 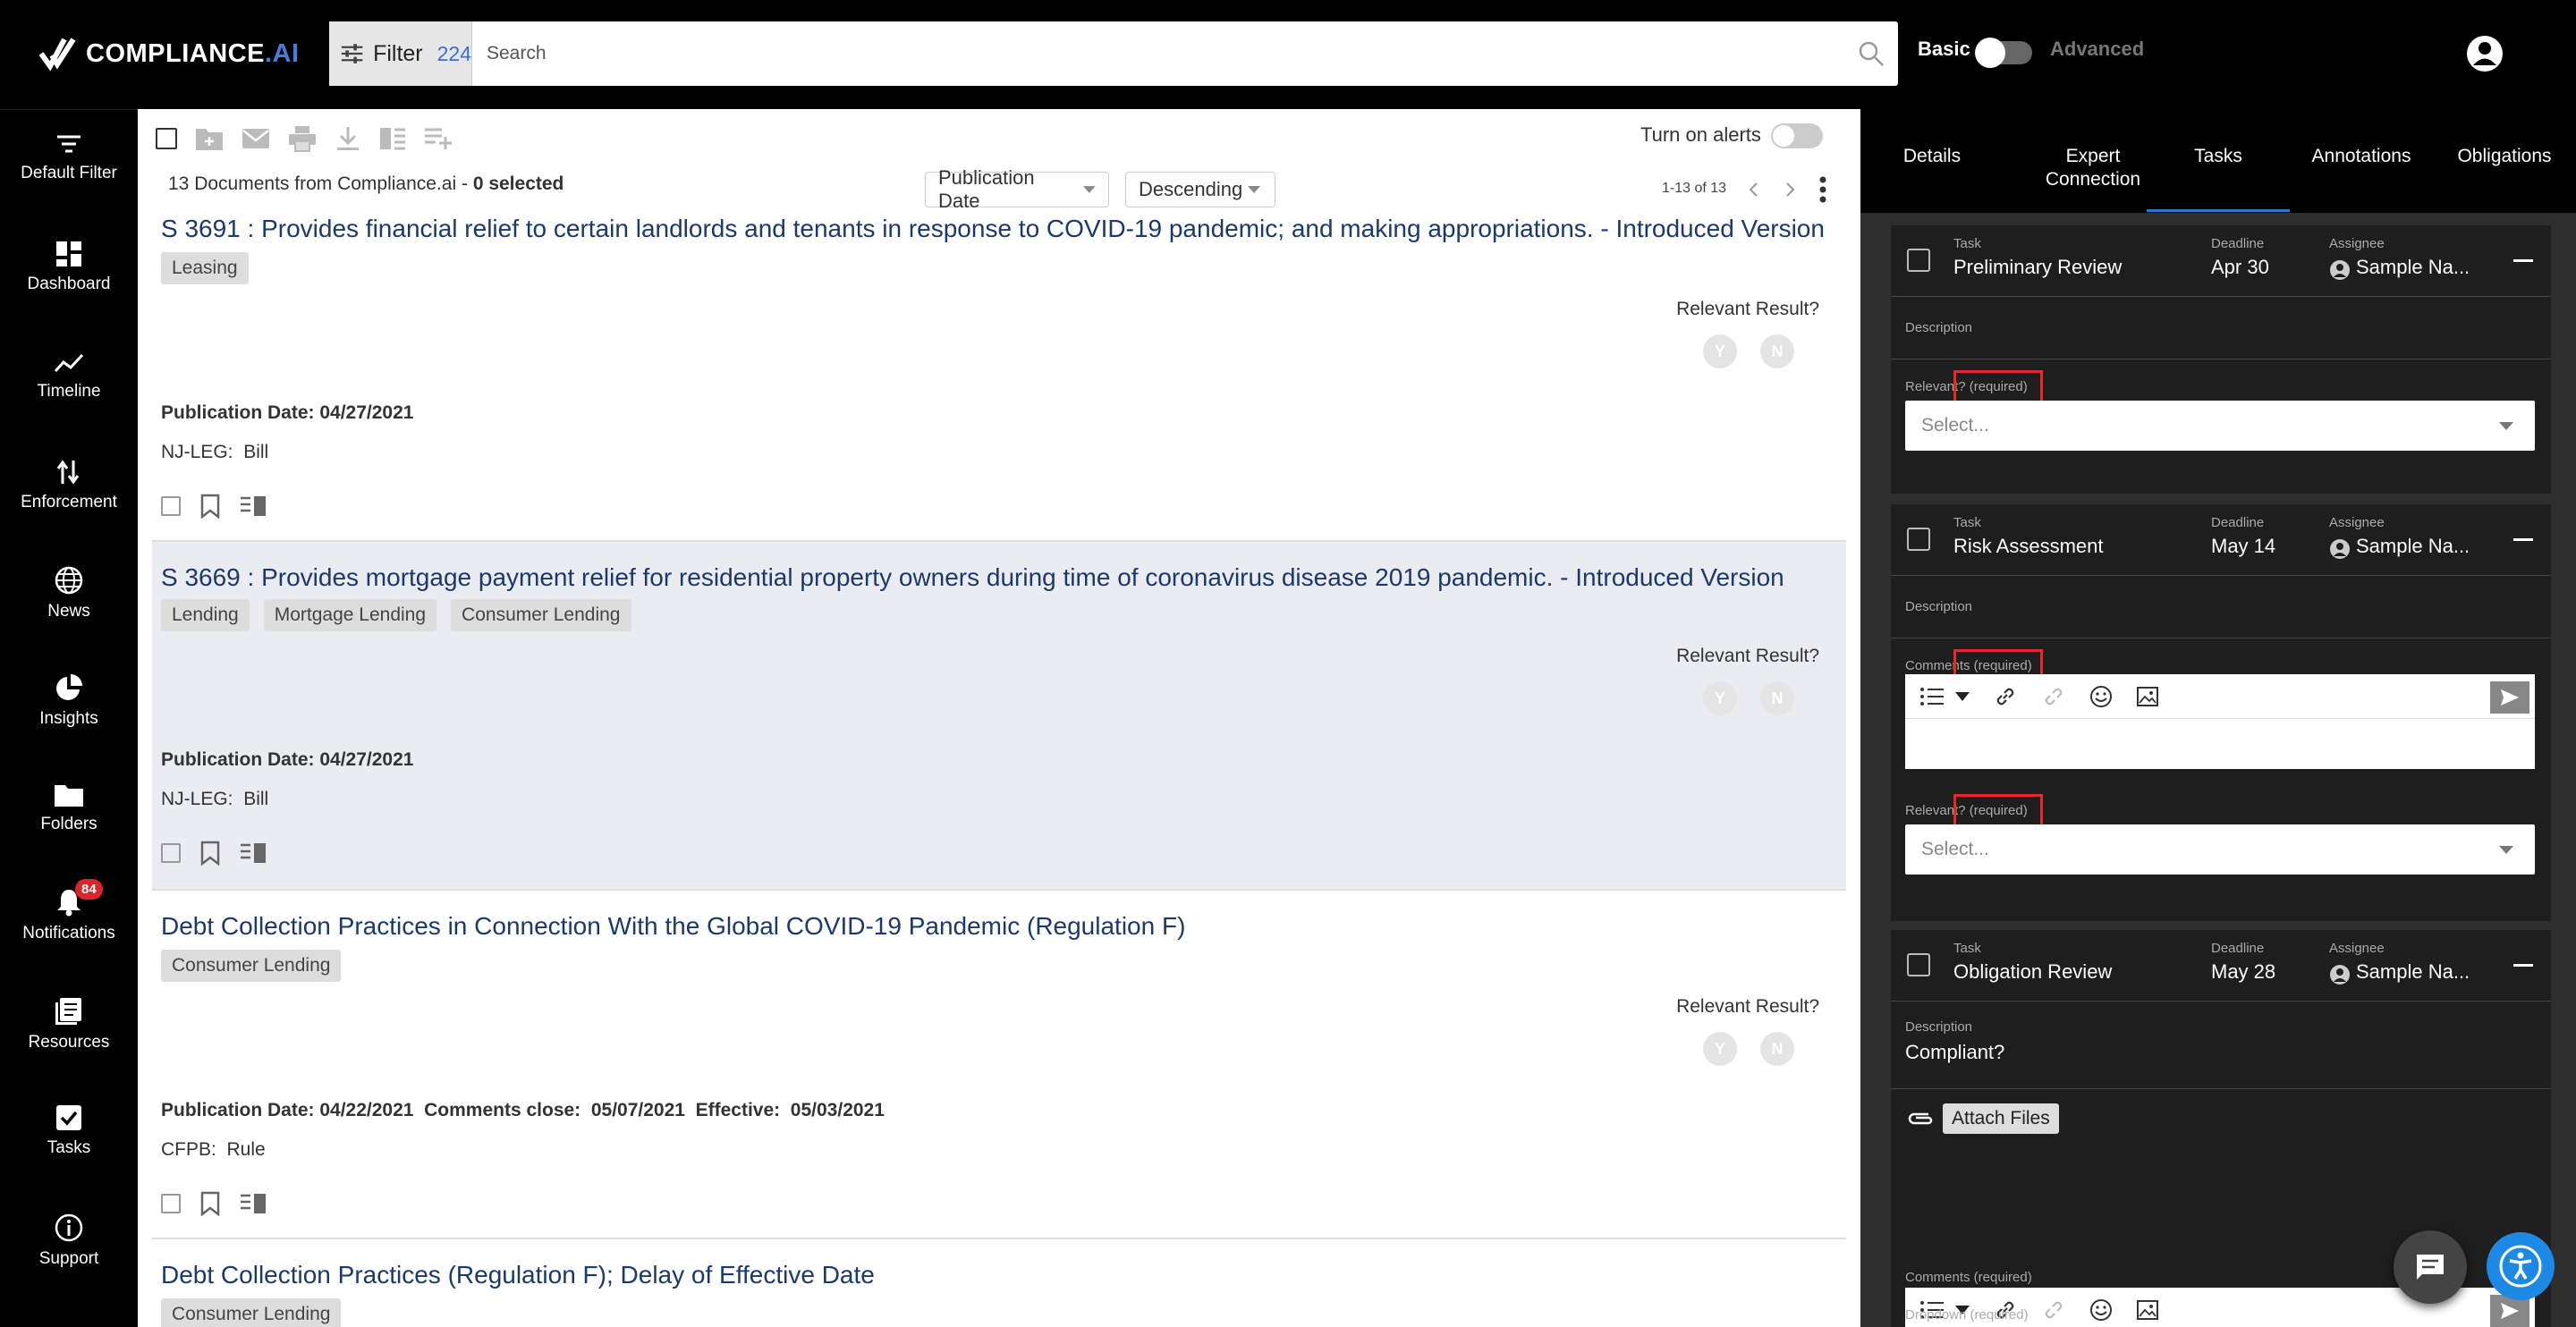 I want to click on search-icon, so click(x=1871, y=53).